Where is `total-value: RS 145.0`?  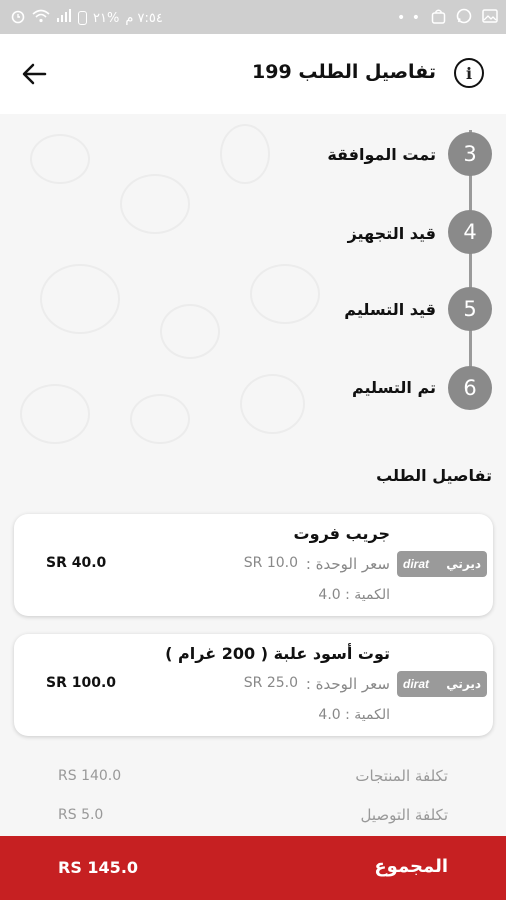
total-value: RS 145.0 is located at coordinates (98, 867).